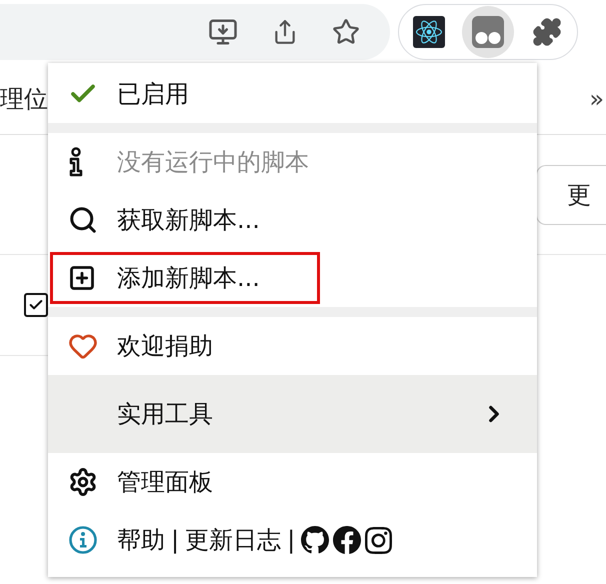 This screenshot has height=584, width=606. Describe the element at coordinates (292, 482) in the screenshot. I see `menu-item: 管理面板` at that location.